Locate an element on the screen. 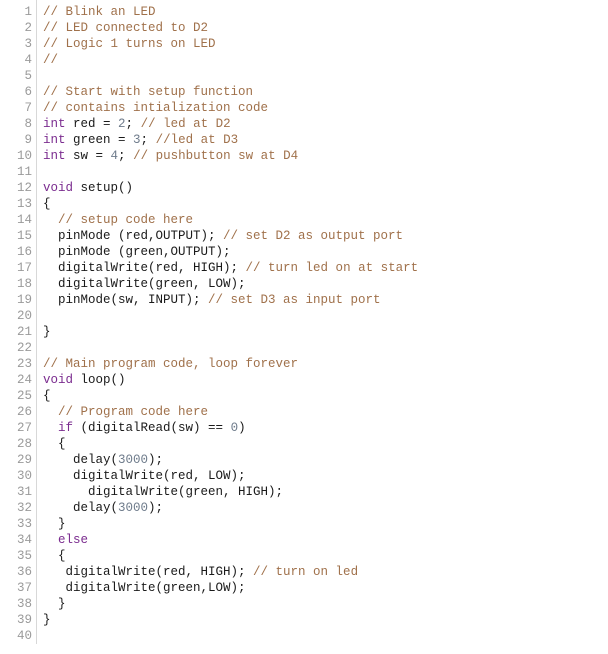  code-line: digitalWrite(red, HIGH); // turn on led is located at coordinates (325, 572).